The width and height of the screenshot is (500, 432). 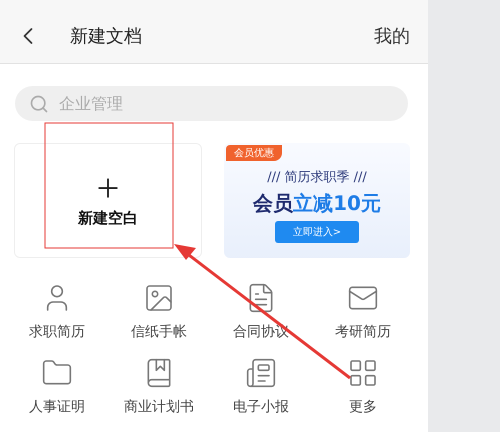 I want to click on grid-icon, so click(x=363, y=373).